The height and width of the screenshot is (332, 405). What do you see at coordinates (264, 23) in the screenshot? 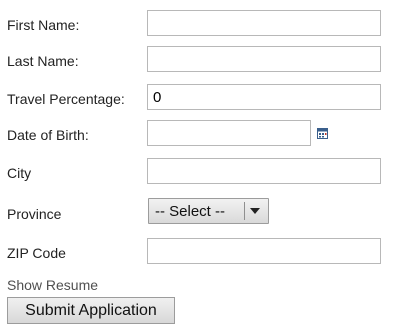
I see `first-name-input` at bounding box center [264, 23].